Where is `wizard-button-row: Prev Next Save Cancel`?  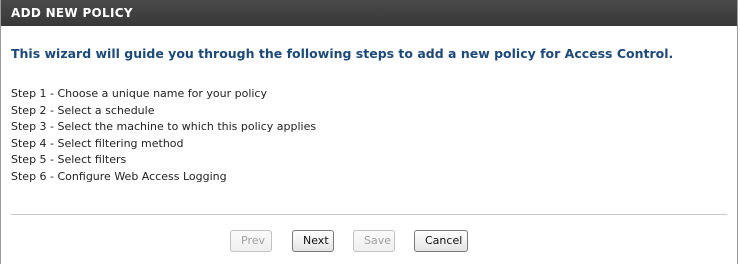 wizard-button-row: Prev Next Save Cancel is located at coordinates (369, 241).